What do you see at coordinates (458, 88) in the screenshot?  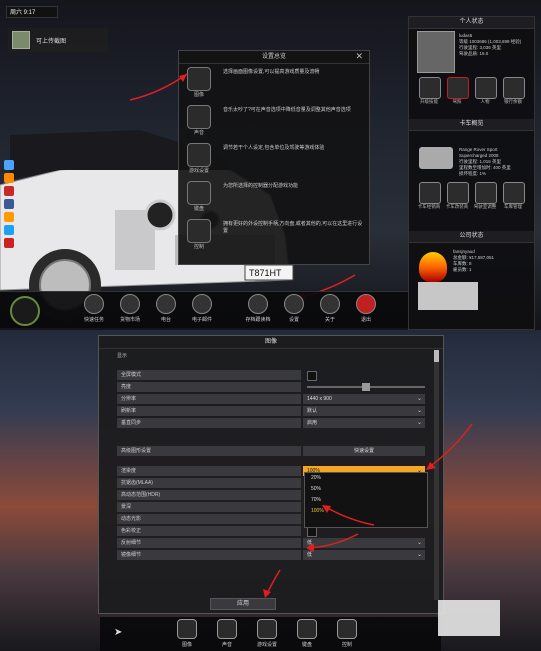 I see `license-button` at bounding box center [458, 88].